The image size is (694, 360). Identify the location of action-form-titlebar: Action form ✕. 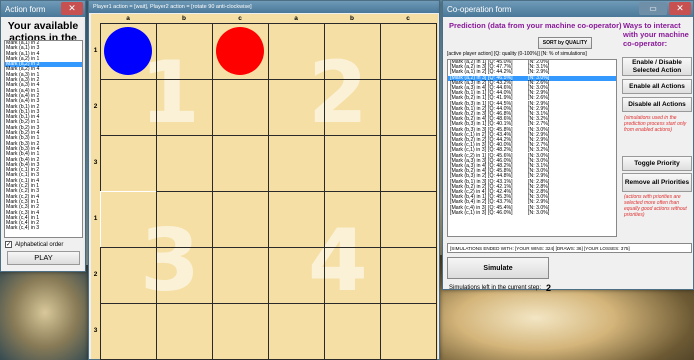
(43, 9).